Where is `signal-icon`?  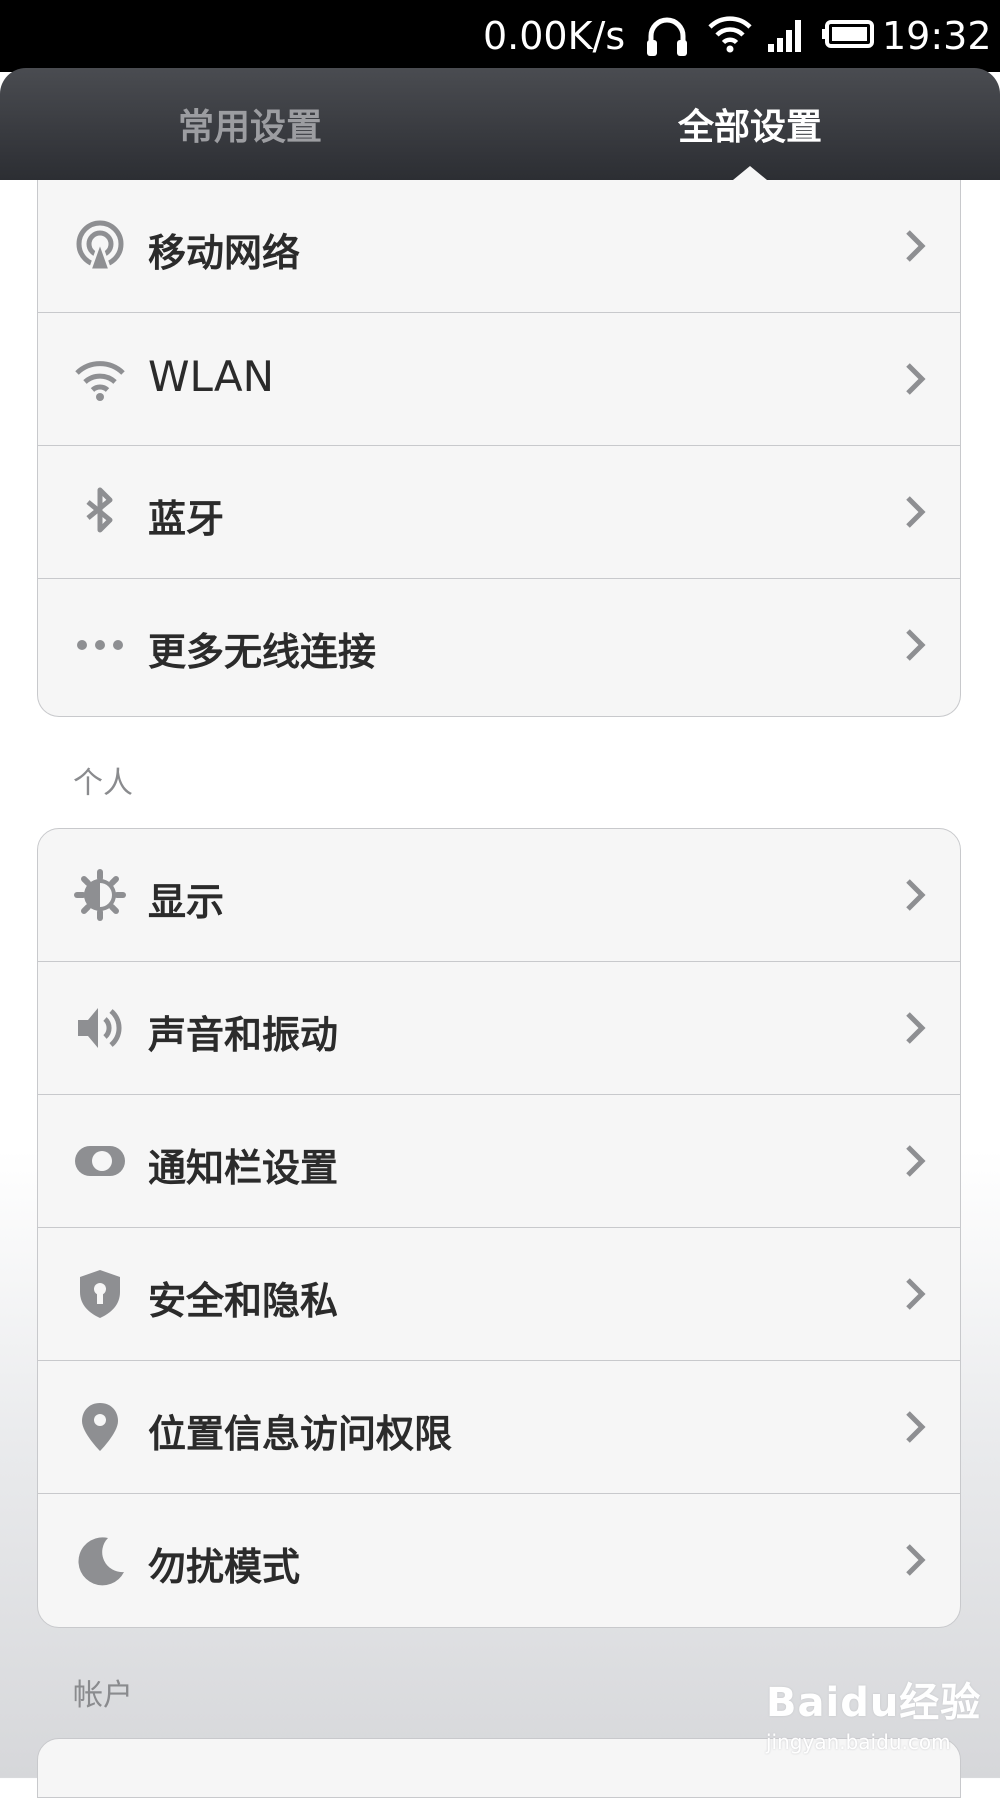 signal-icon is located at coordinates (784, 36).